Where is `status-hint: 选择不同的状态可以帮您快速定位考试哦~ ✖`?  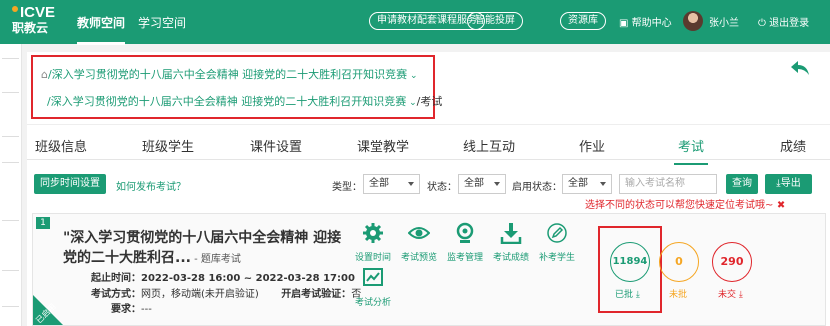 status-hint: 选择不同的状态可以帮您快速定位考试哦~ ✖ is located at coordinates (685, 203).